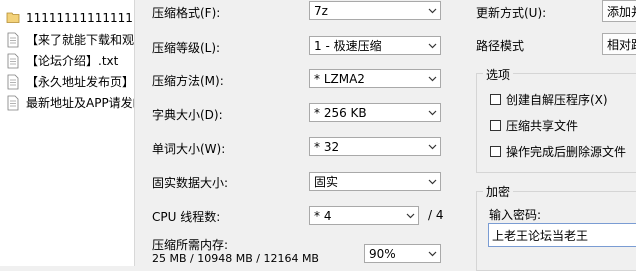 The width and height of the screenshot is (636, 271). Describe the element at coordinates (340, 112) in the screenshot. I see `dict-value: * 256 KB` at that location.